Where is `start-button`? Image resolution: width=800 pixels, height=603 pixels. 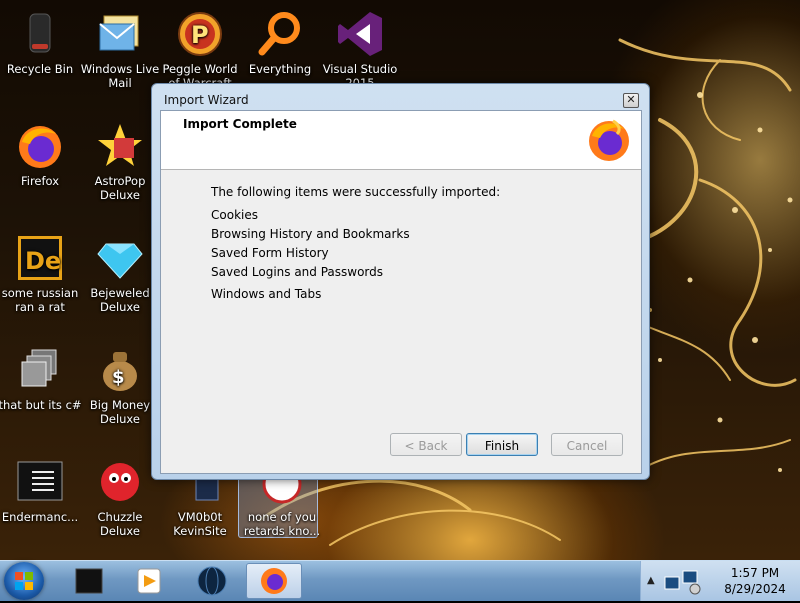 start-button is located at coordinates (24, 581).